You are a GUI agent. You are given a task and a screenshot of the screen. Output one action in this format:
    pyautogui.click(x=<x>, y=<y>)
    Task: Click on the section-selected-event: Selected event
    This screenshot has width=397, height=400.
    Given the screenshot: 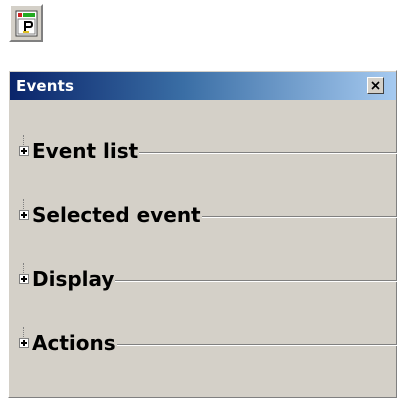 What is the action you would take?
    pyautogui.click(x=208, y=214)
    